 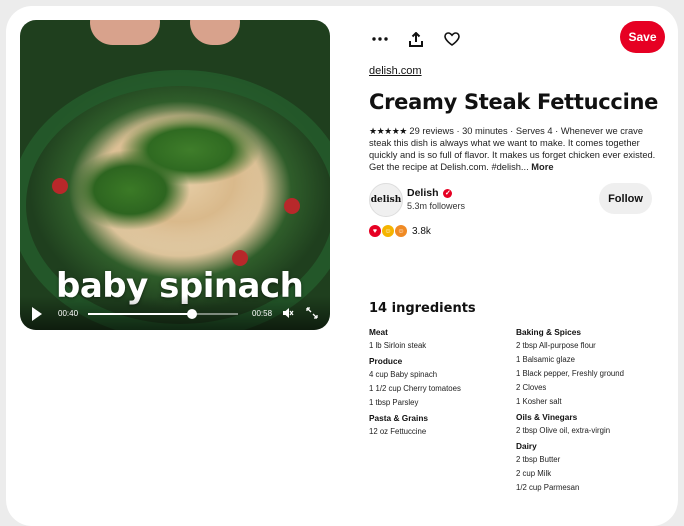 I want to click on seek-progress, so click(x=140, y=314).